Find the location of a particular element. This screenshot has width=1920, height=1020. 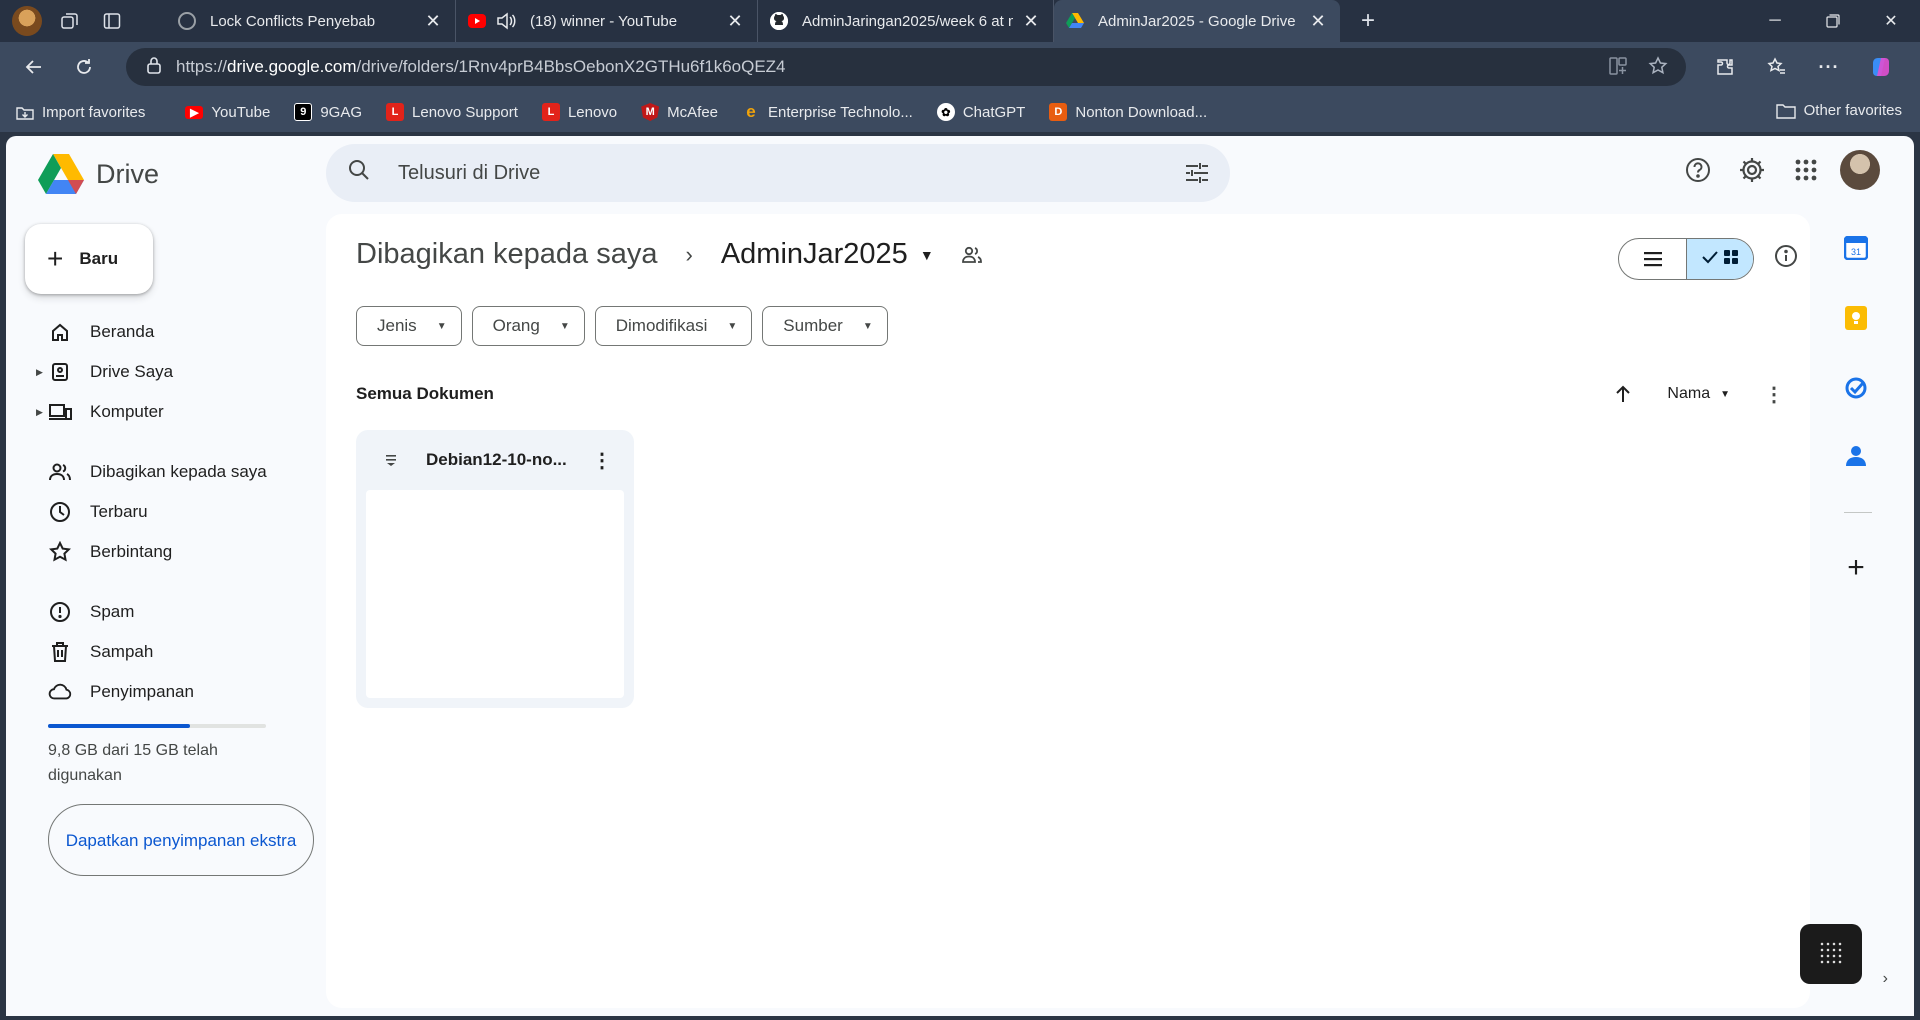

mcafee-icon: M is located at coordinates (650, 112).